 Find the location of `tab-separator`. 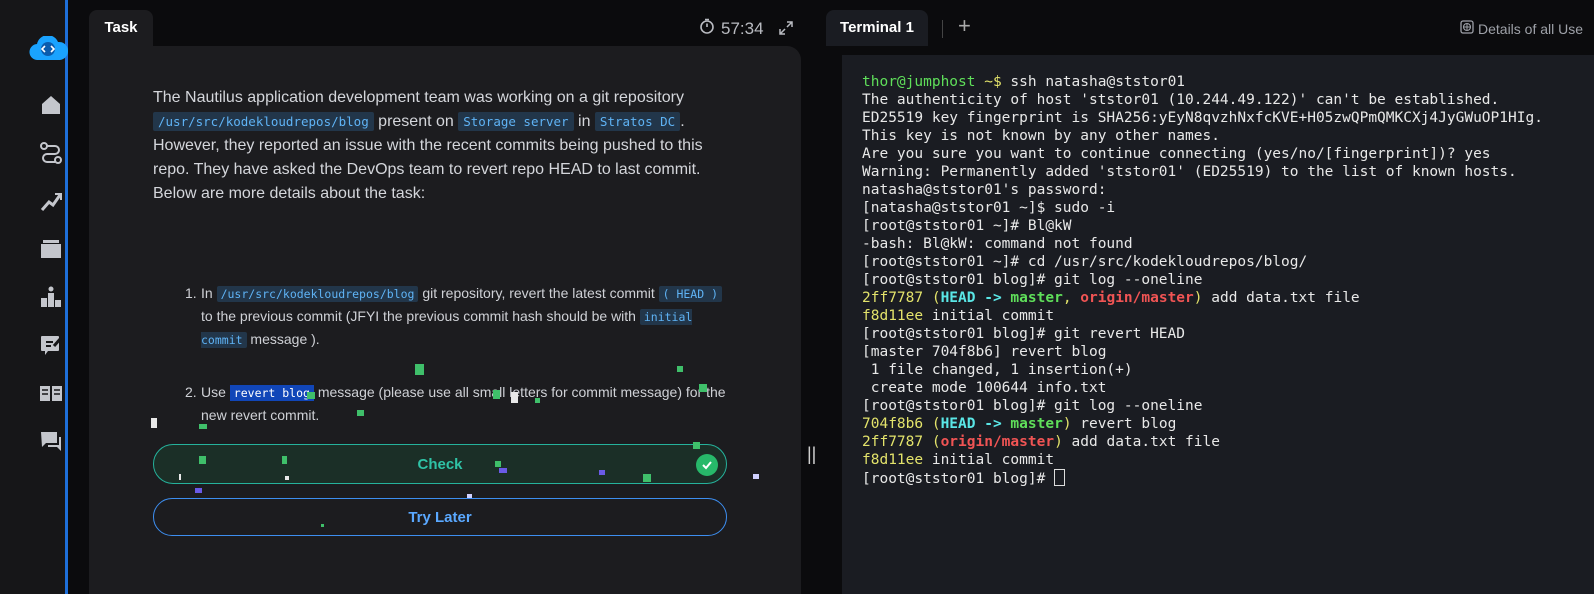

tab-separator is located at coordinates (942, 29).